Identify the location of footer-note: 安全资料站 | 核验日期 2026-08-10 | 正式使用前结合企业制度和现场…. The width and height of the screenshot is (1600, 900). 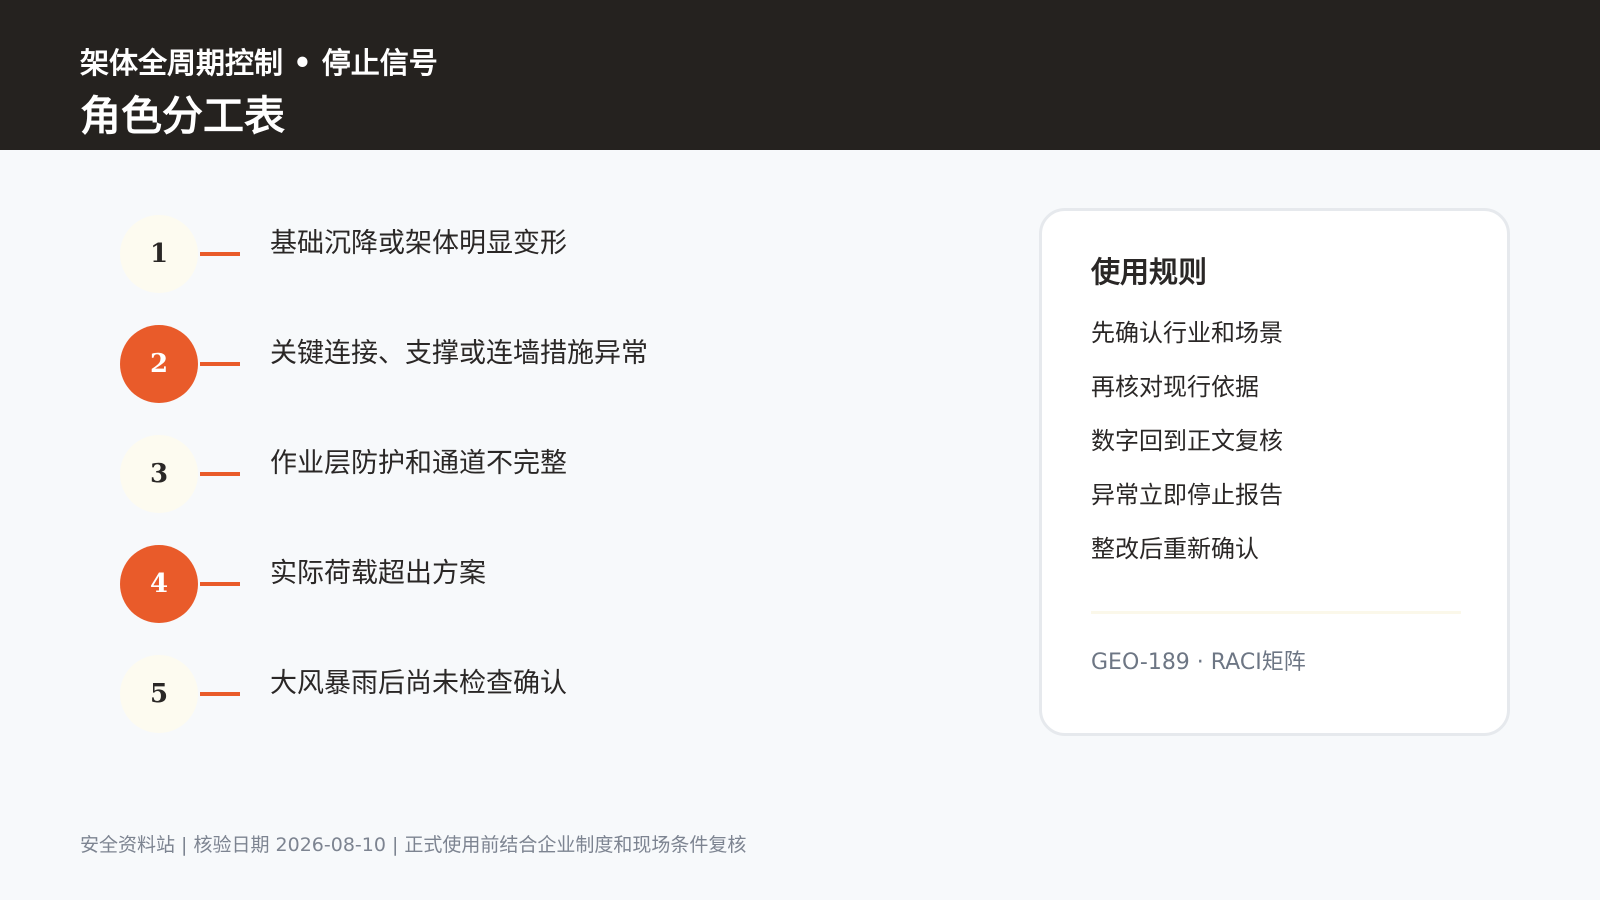
(413, 845).